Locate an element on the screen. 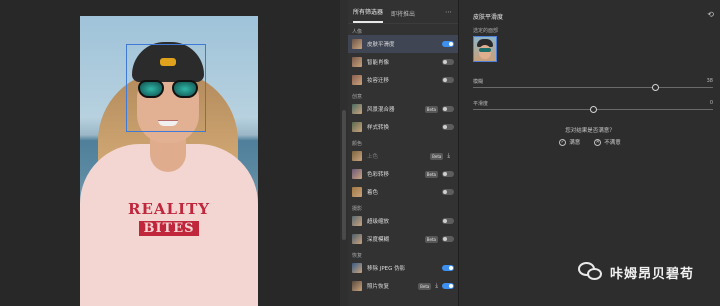 The height and width of the screenshot is (306, 720). filter-item: 妆容迁移 is located at coordinates (403, 80).